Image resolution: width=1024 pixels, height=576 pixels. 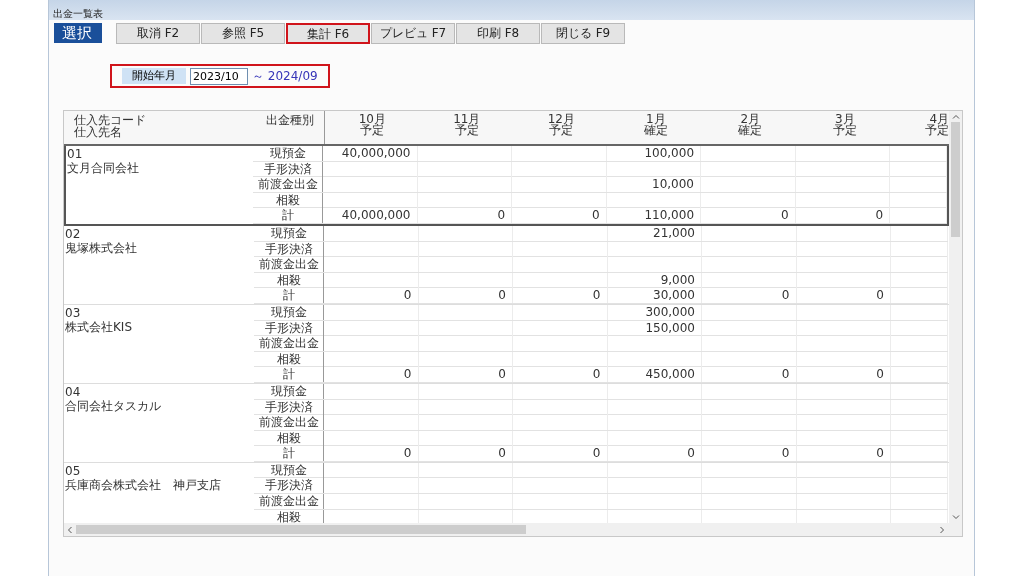 I want to click on window-title: 出金一覧表, so click(x=78, y=14).